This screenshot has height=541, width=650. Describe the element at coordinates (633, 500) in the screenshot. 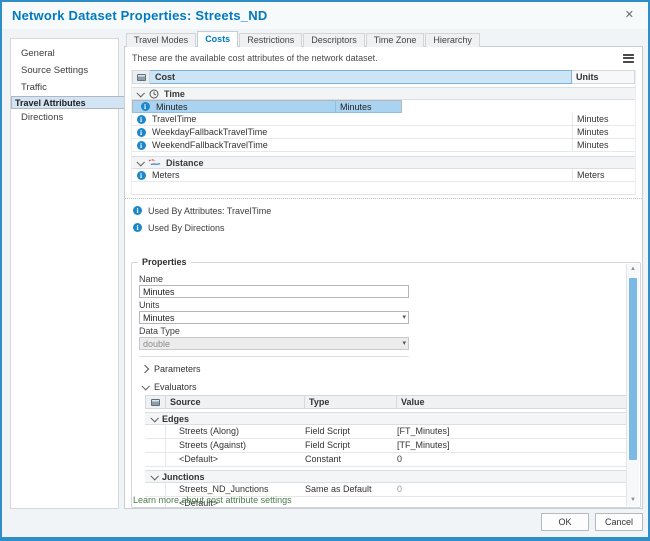

I see `scroll-down-icon: ▼` at that location.